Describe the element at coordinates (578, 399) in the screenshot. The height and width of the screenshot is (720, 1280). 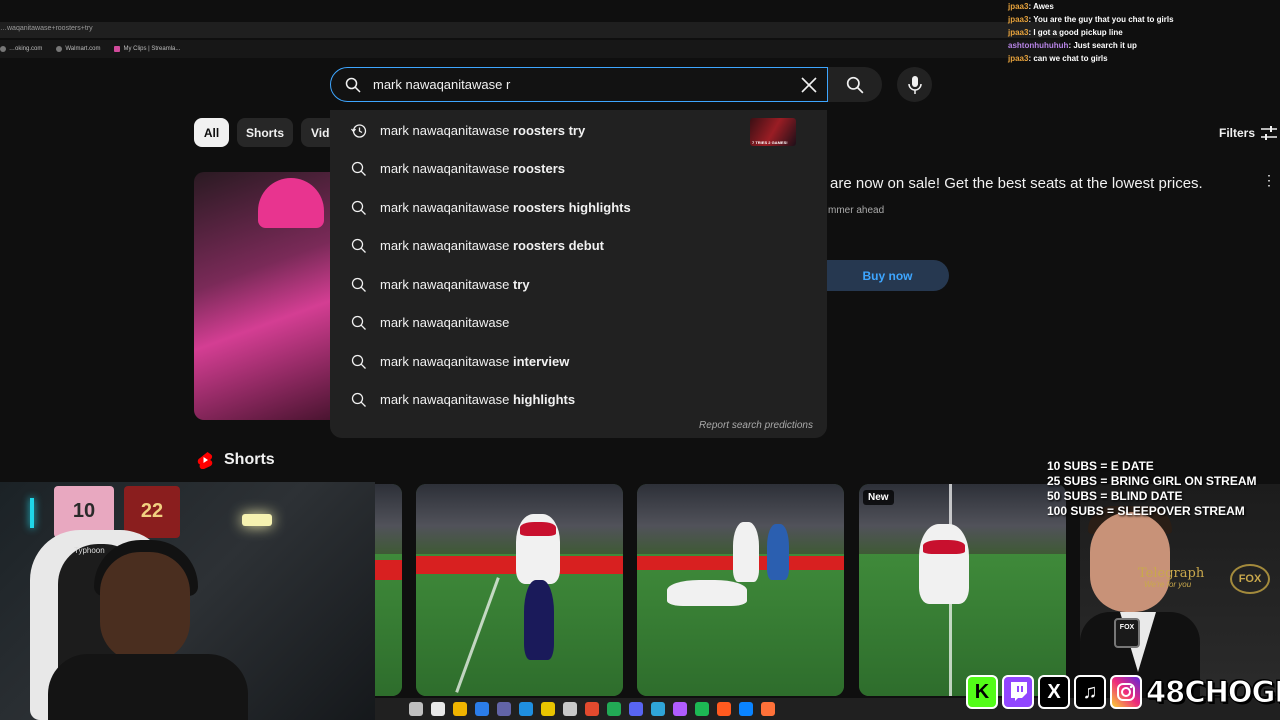
I see `suggestion-item: mark nawaqanitawase highlights` at that location.